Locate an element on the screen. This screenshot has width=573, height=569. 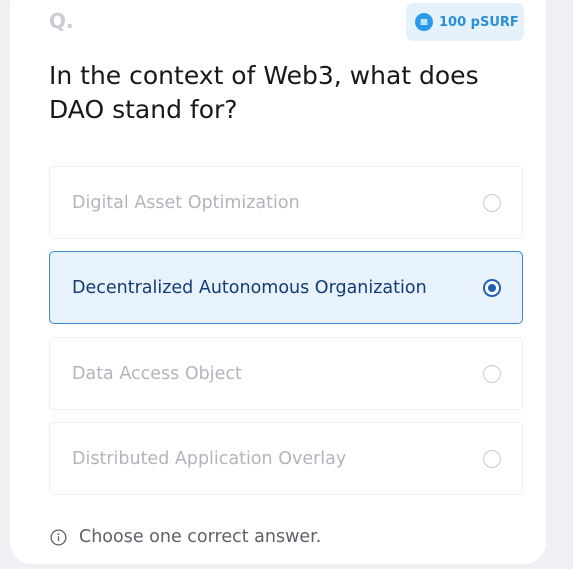
option-label: Digital Asset Optimization is located at coordinates (186, 202).